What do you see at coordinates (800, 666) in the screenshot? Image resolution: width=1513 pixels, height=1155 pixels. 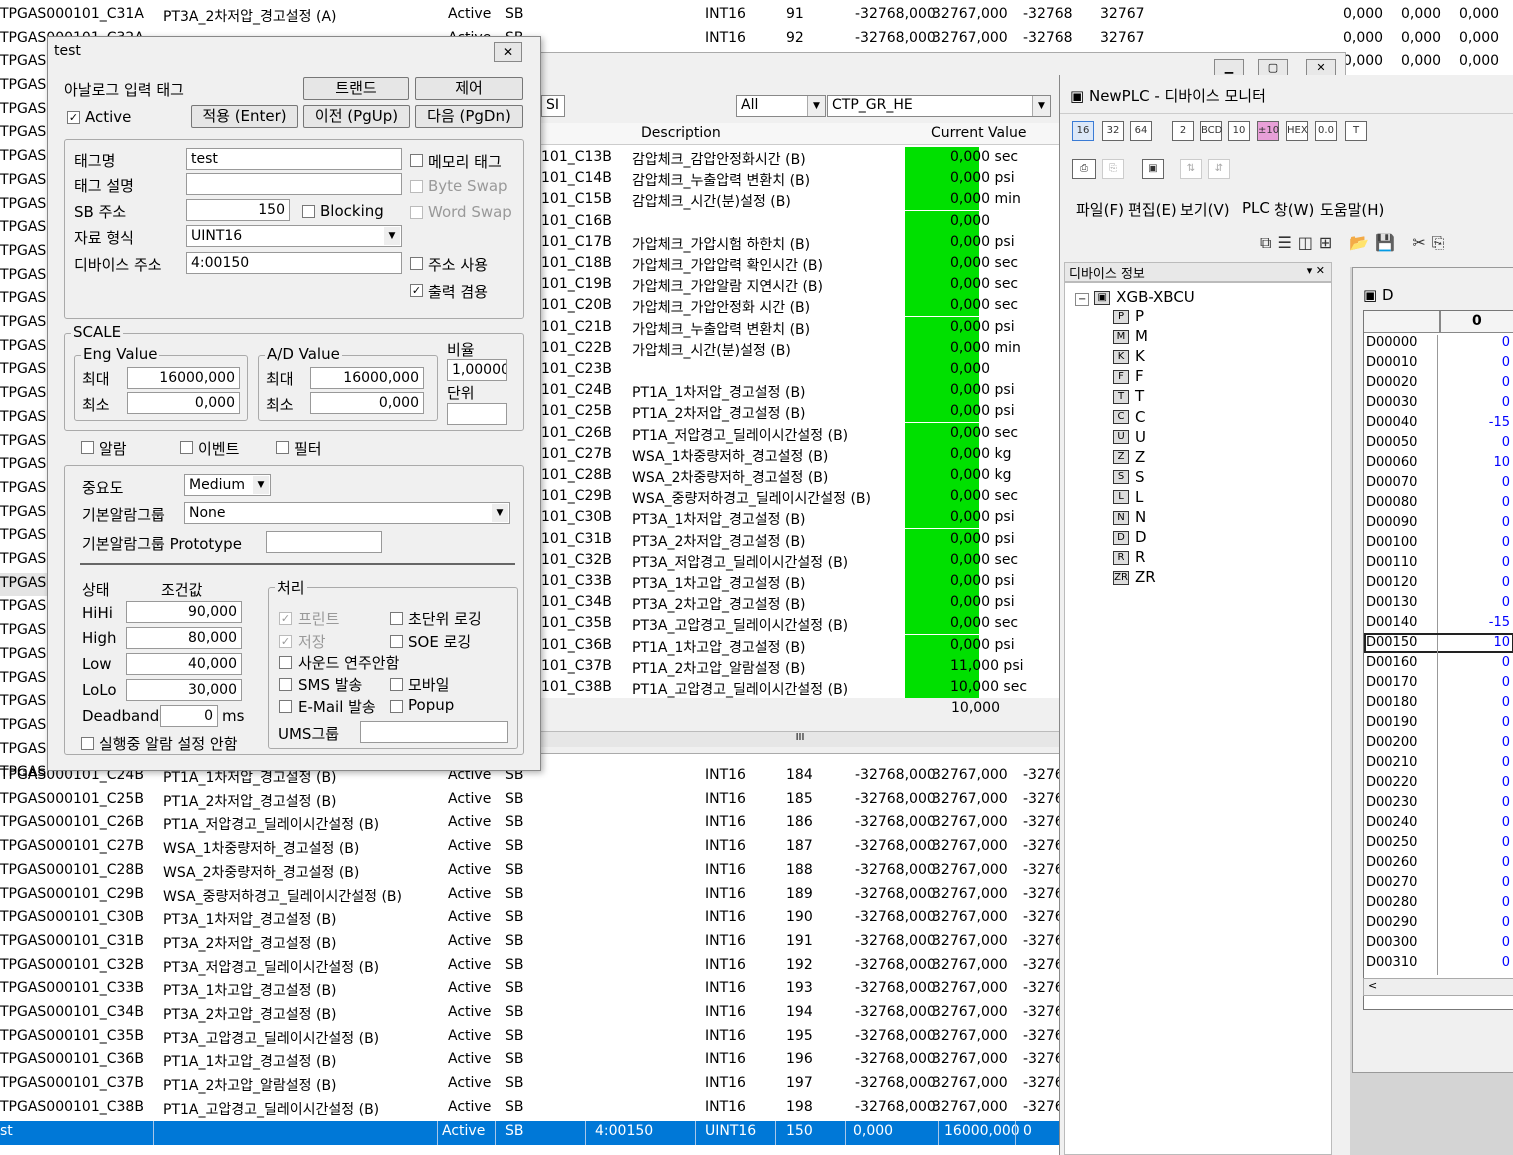 I see `table-row: 101_C37B PT1A_2차고압_알람설정 (B) 11,000 psi` at bounding box center [800, 666].